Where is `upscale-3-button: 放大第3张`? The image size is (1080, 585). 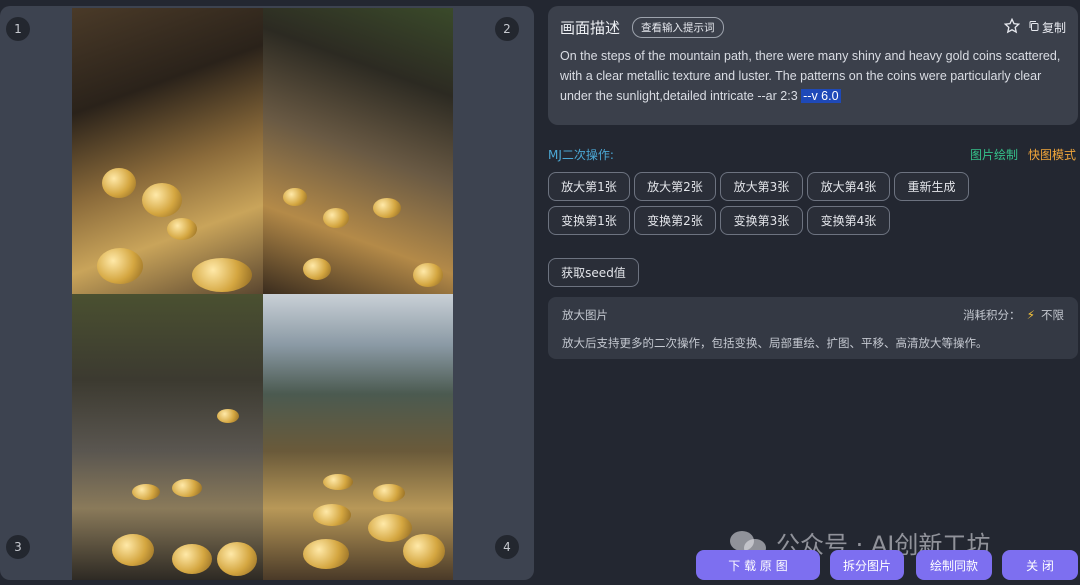
upscale-3-button: 放大第3张 is located at coordinates (761, 186).